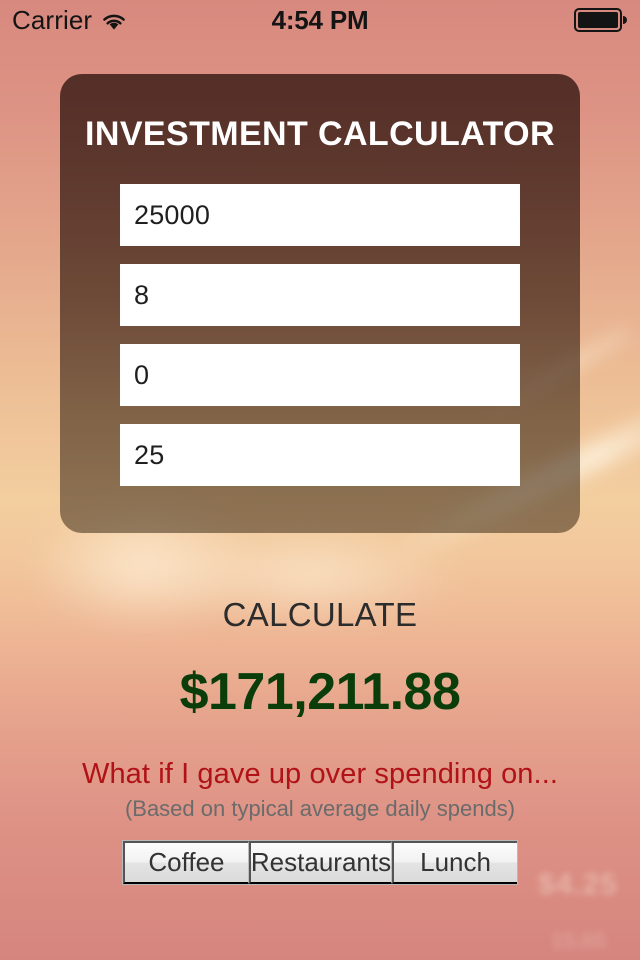 The image size is (640, 960). I want to click on rate-input: 8, so click(320, 295).